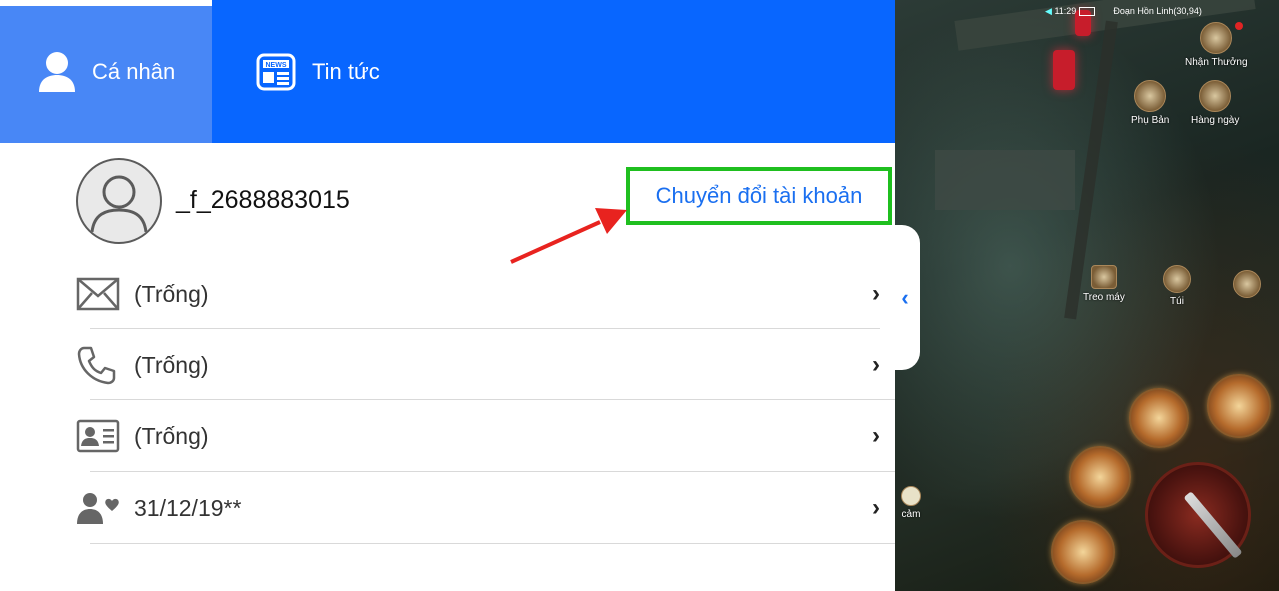 This screenshot has width=1279, height=591. I want to click on dungeon-button: Phụ Bản, so click(1150, 103).